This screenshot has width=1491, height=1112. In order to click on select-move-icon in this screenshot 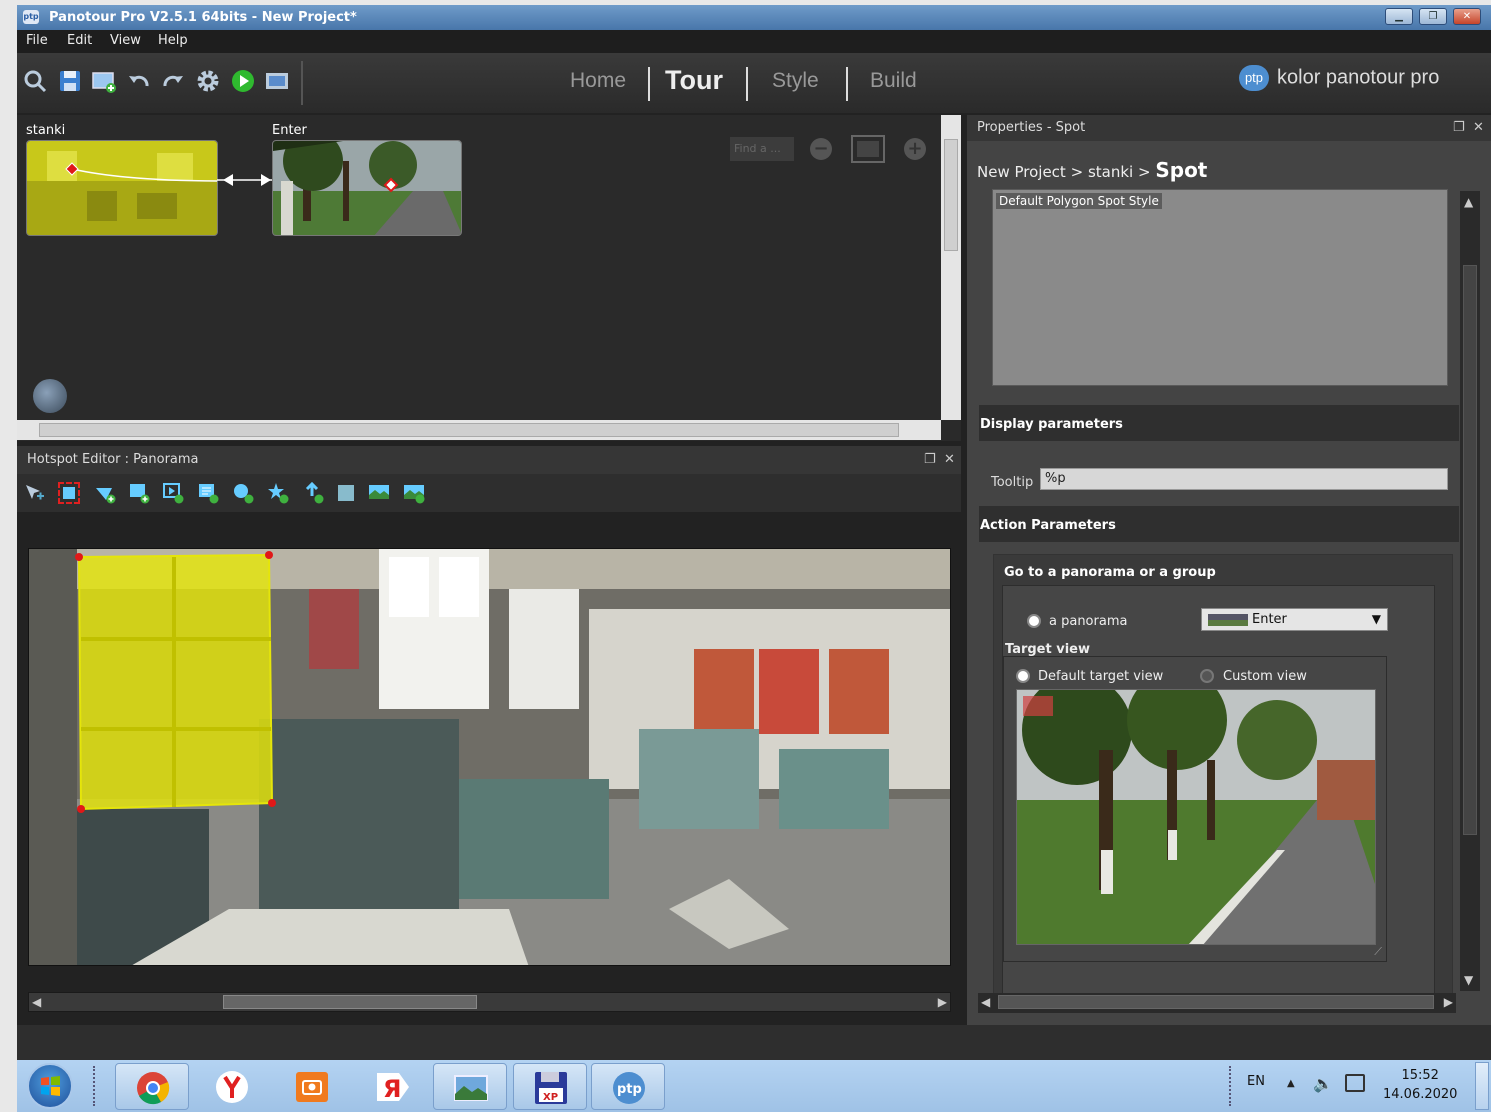, I will do `click(34, 493)`.